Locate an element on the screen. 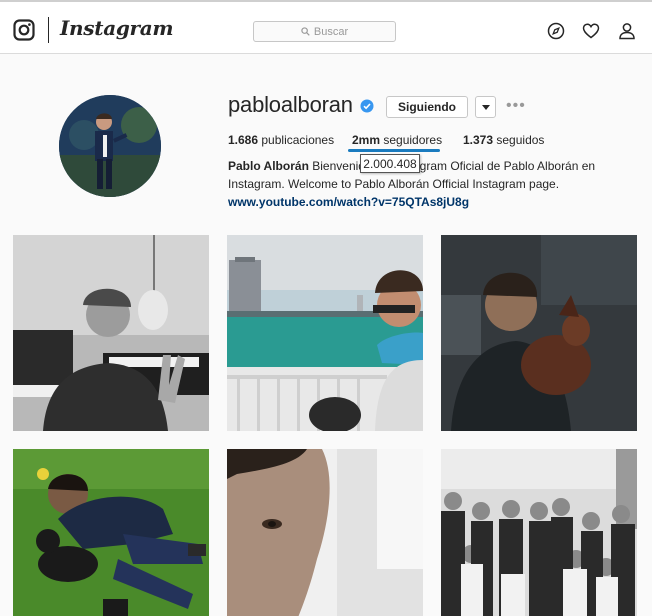 The height and width of the screenshot is (616, 652). instagram-logo-icon is located at coordinates (24, 30).